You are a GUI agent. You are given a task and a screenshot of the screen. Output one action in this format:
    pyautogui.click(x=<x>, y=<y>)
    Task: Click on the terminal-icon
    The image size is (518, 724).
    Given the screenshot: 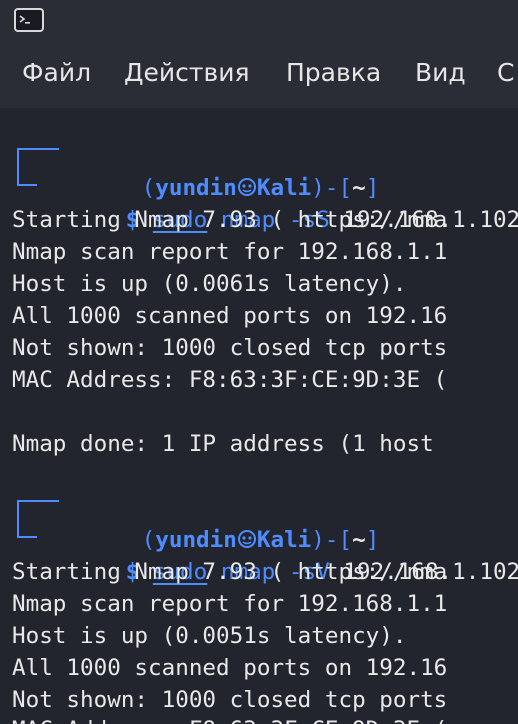 What is the action you would take?
    pyautogui.click(x=29, y=20)
    